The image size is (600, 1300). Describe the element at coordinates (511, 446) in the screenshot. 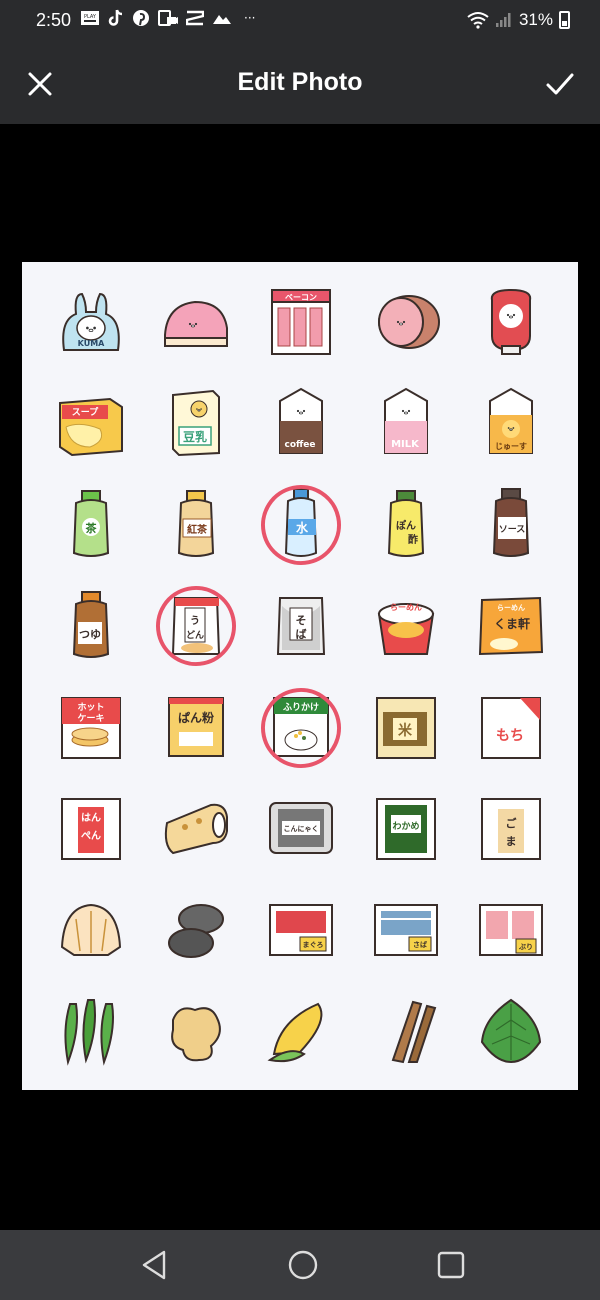

I see `svg-text: じゅーす` at that location.